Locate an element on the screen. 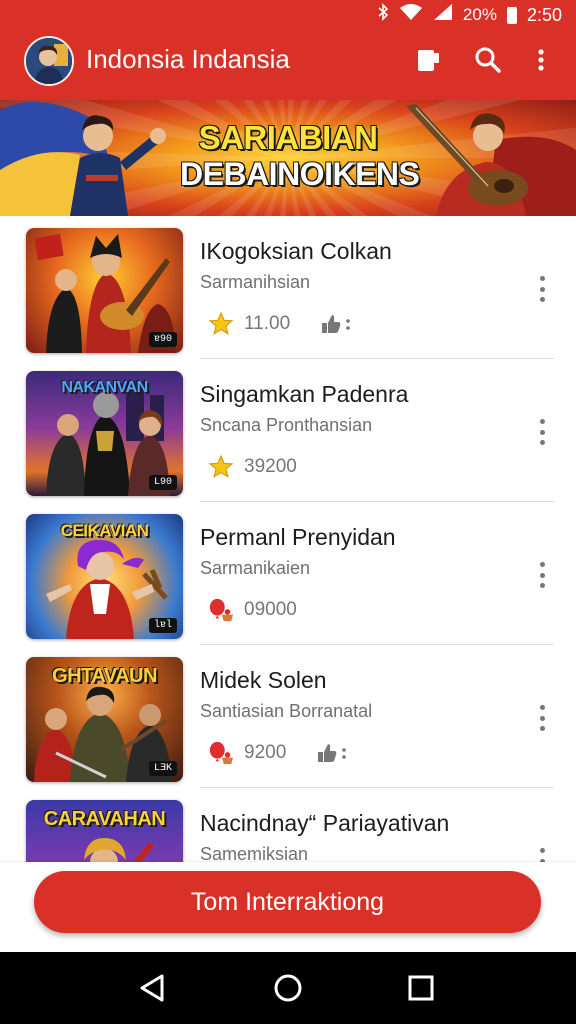 The height and width of the screenshot is (1024, 576). thumbnail-title: GHTAVAUN is located at coordinates (104, 676).